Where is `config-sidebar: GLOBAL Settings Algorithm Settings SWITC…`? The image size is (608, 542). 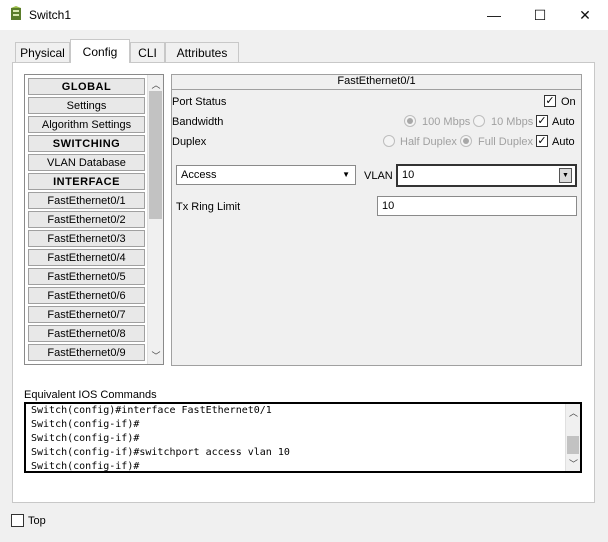
config-sidebar: GLOBAL Settings Algorithm Settings SWITC… is located at coordinates (94, 219).